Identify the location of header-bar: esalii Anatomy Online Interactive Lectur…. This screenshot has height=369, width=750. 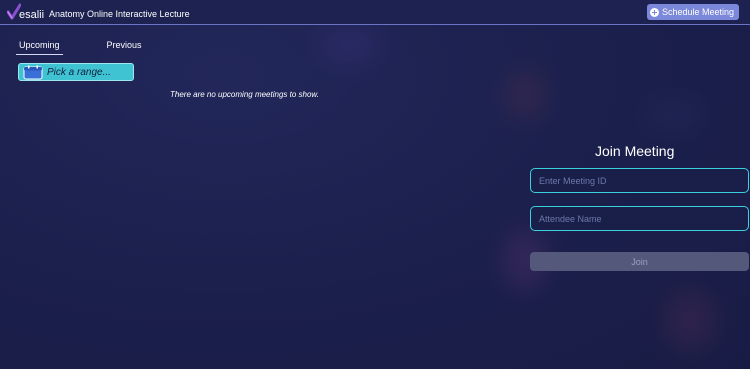
(375, 12).